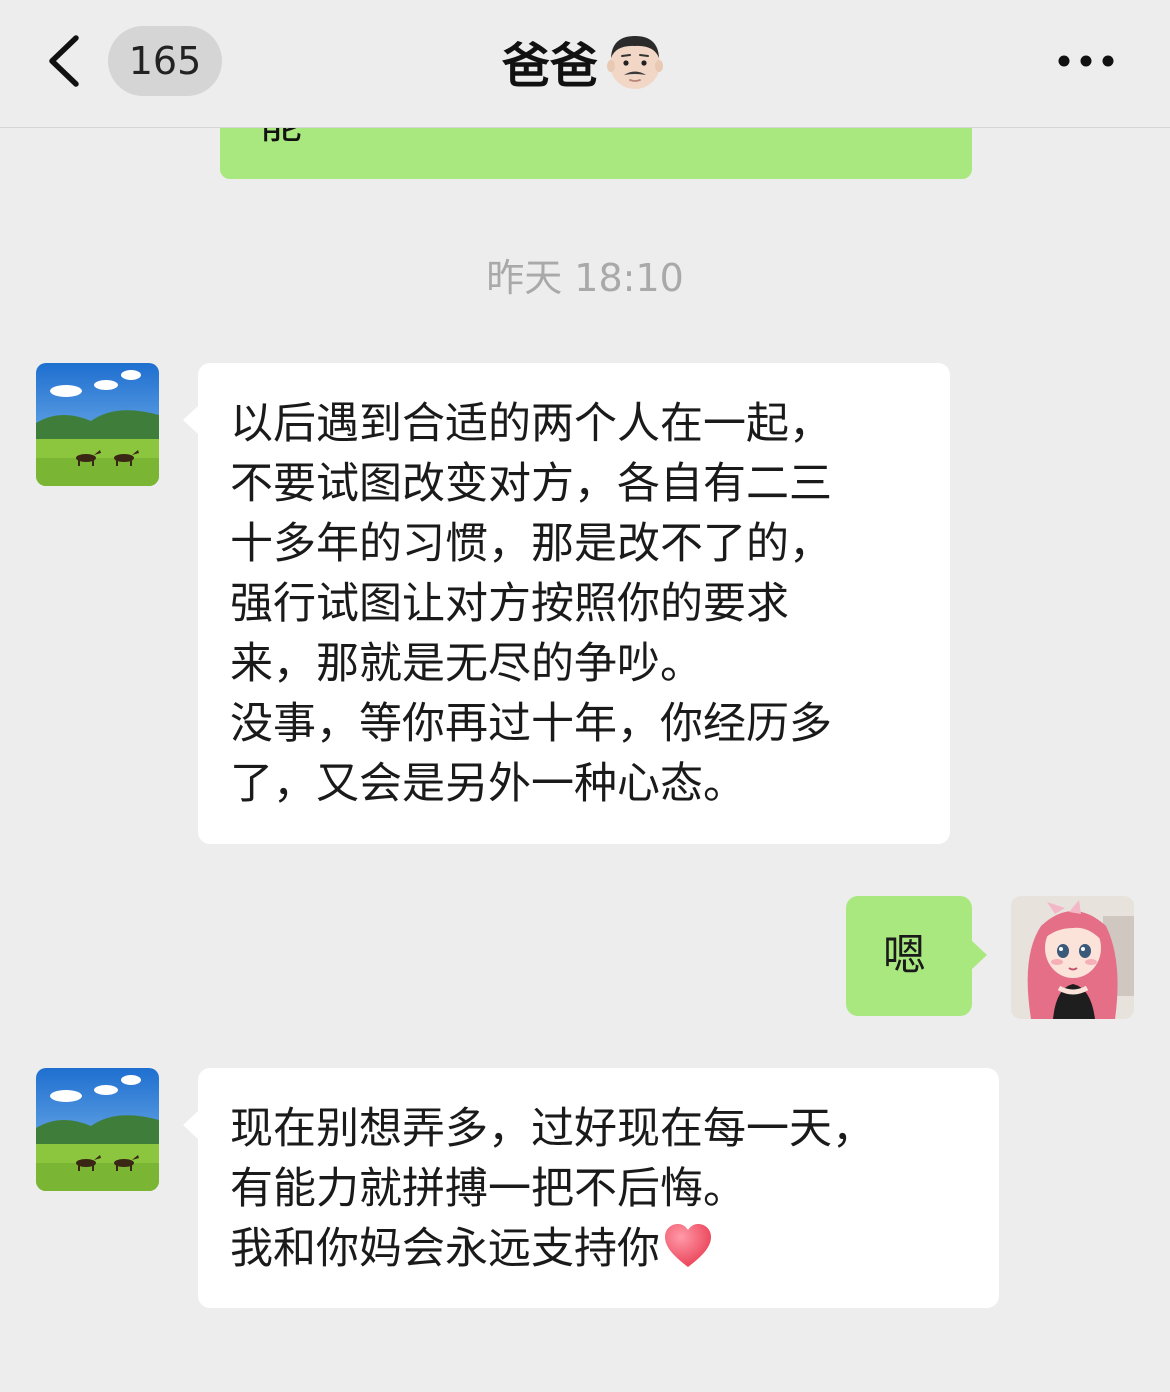 The height and width of the screenshot is (1392, 1170). Describe the element at coordinates (635, 62) in the screenshot. I see `man-emoji-icon` at that location.